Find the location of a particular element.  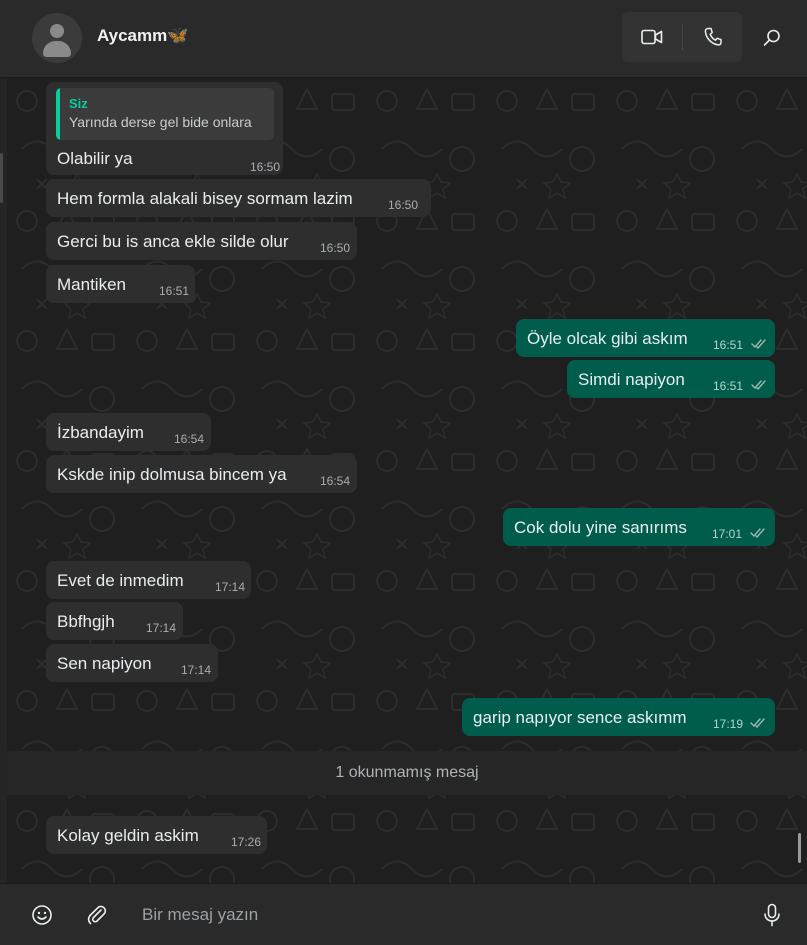

attach-button is located at coordinates (97, 915).